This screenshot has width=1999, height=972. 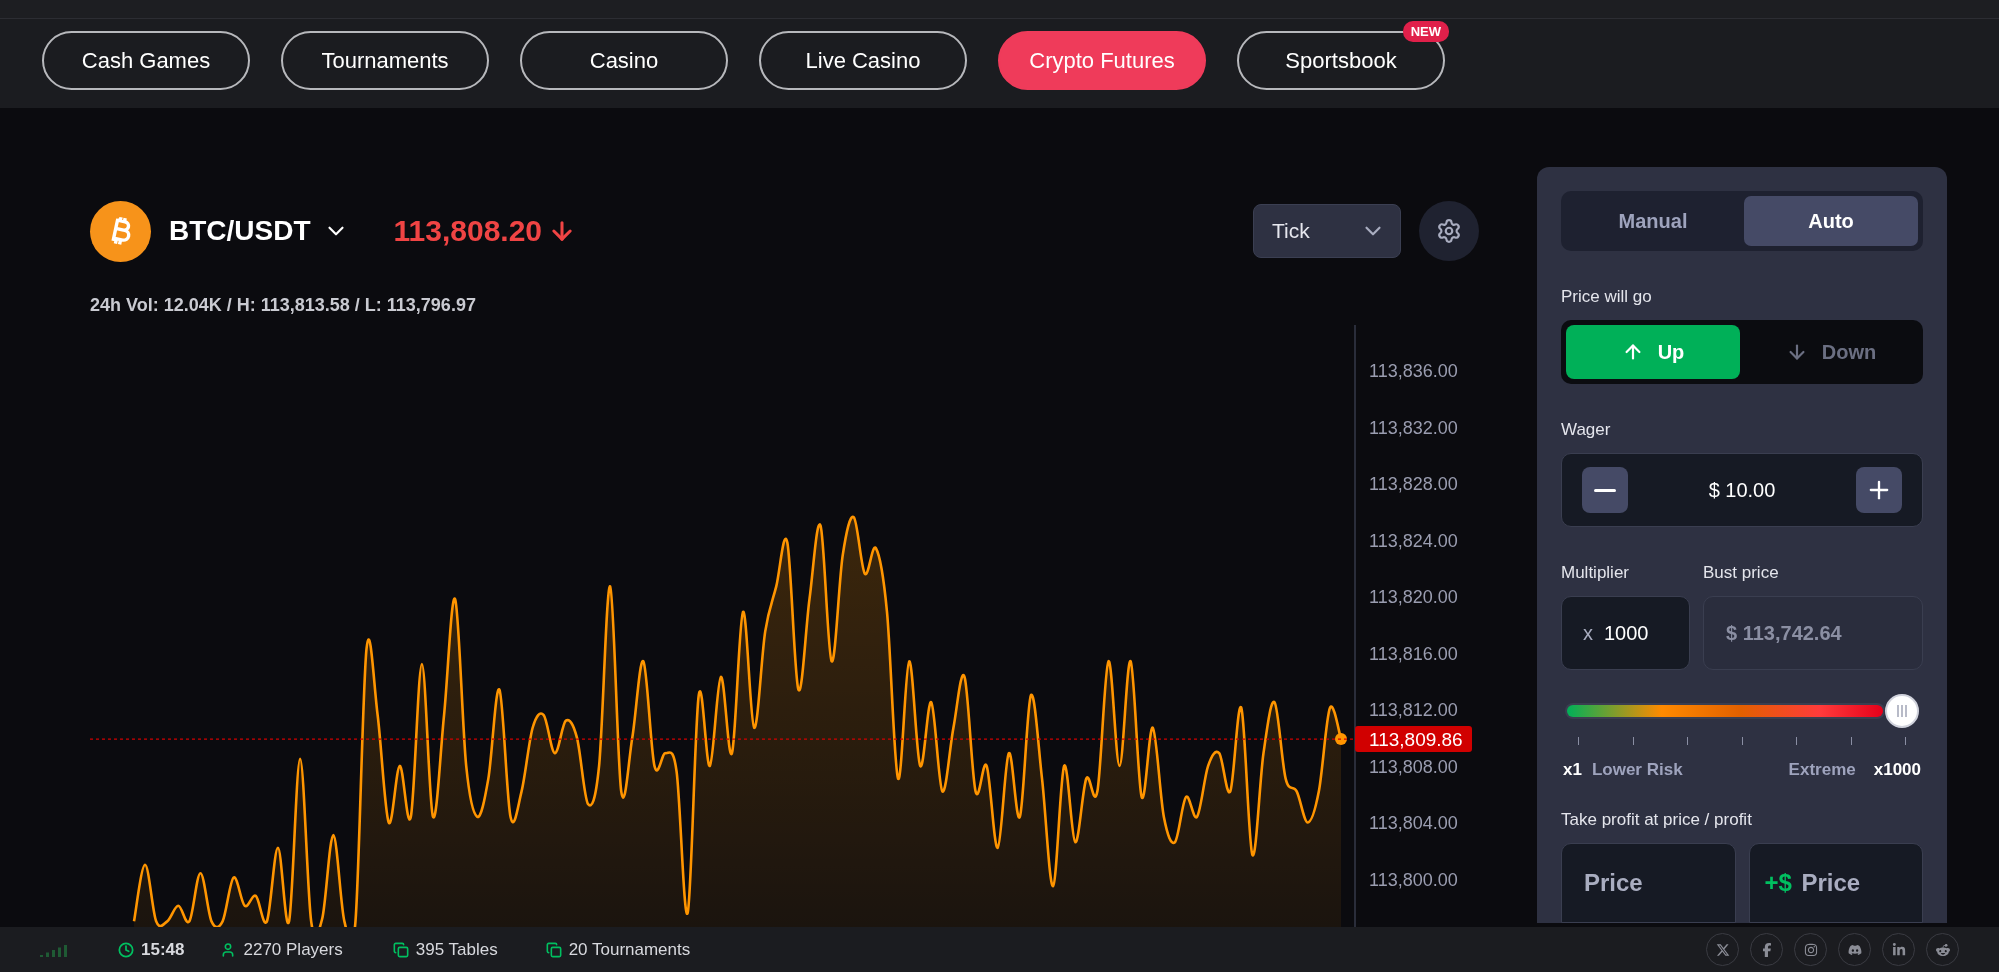 What do you see at coordinates (468, 231) in the screenshot?
I see `last-price: 113,808.20` at bounding box center [468, 231].